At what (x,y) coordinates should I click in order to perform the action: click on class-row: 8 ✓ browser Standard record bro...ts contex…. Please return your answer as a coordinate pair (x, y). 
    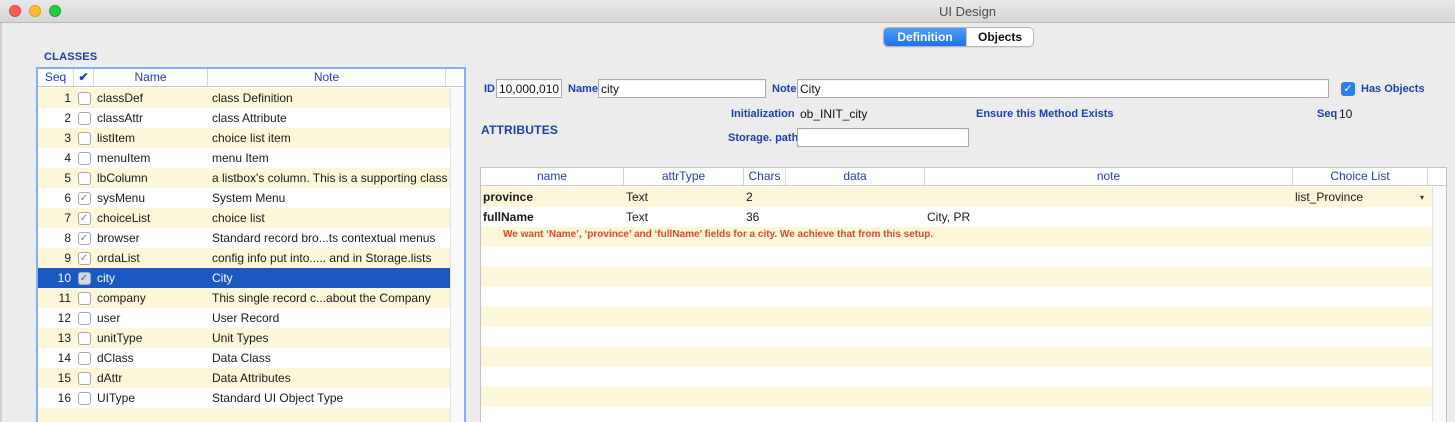
    Looking at the image, I should click on (251, 238).